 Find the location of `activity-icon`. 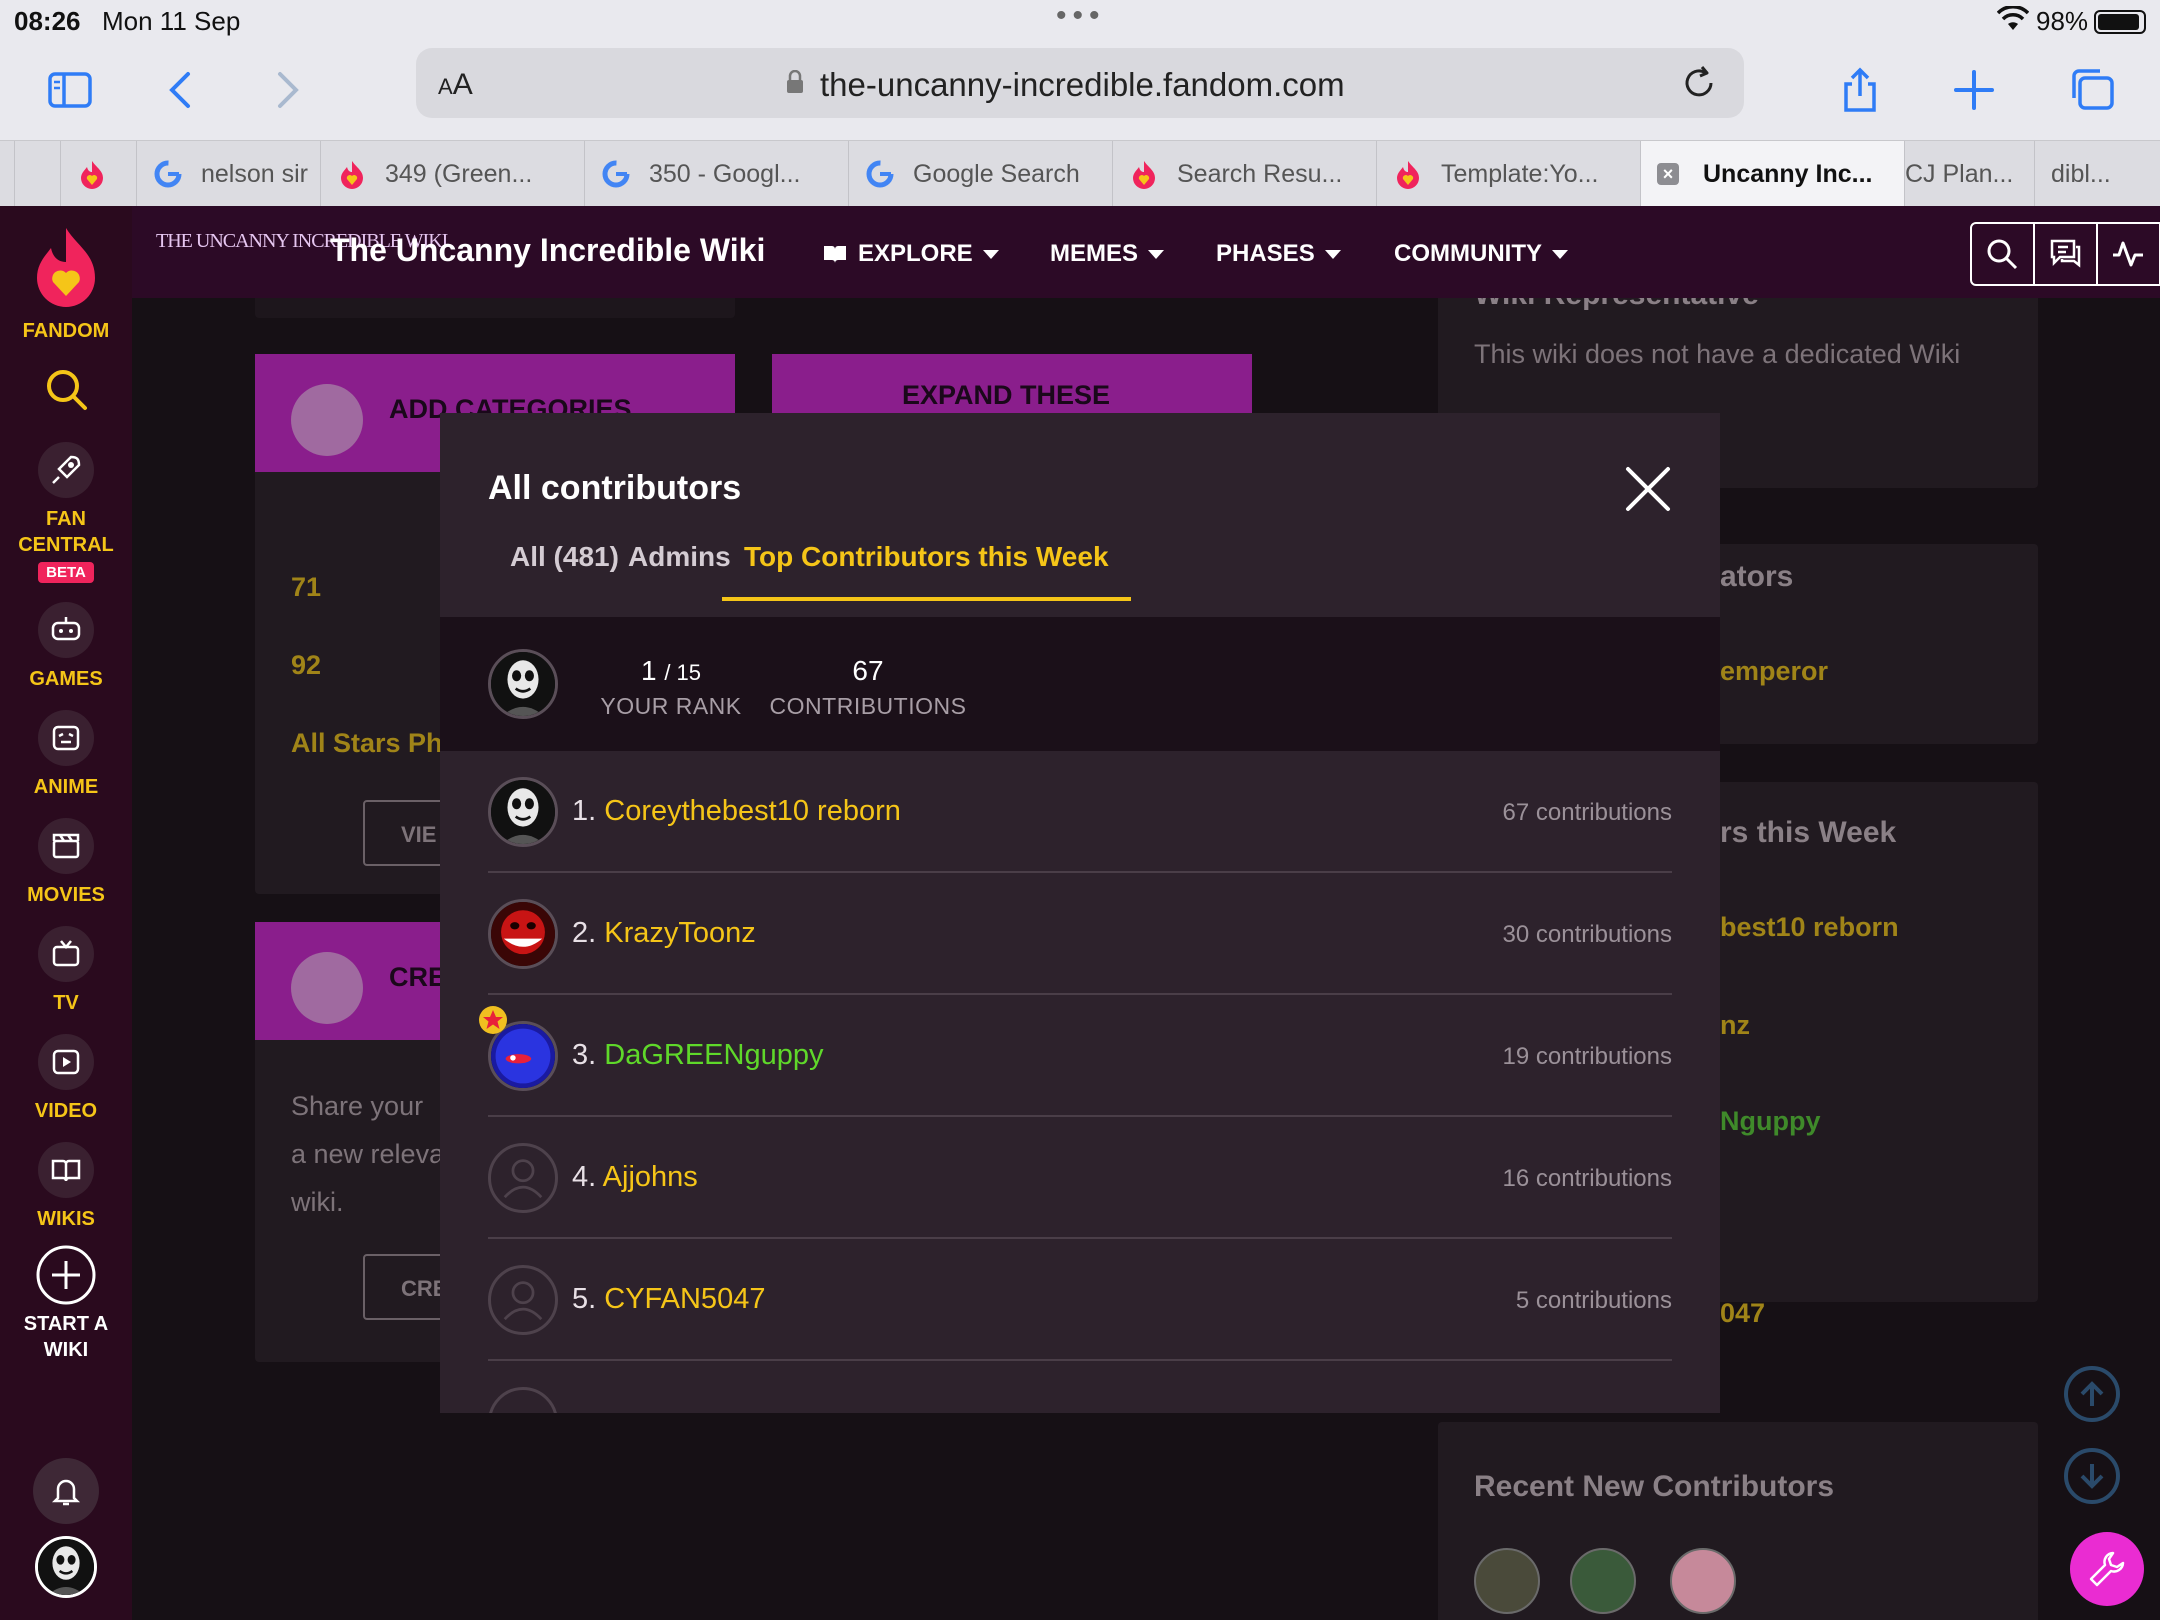

activity-icon is located at coordinates (2128, 254).